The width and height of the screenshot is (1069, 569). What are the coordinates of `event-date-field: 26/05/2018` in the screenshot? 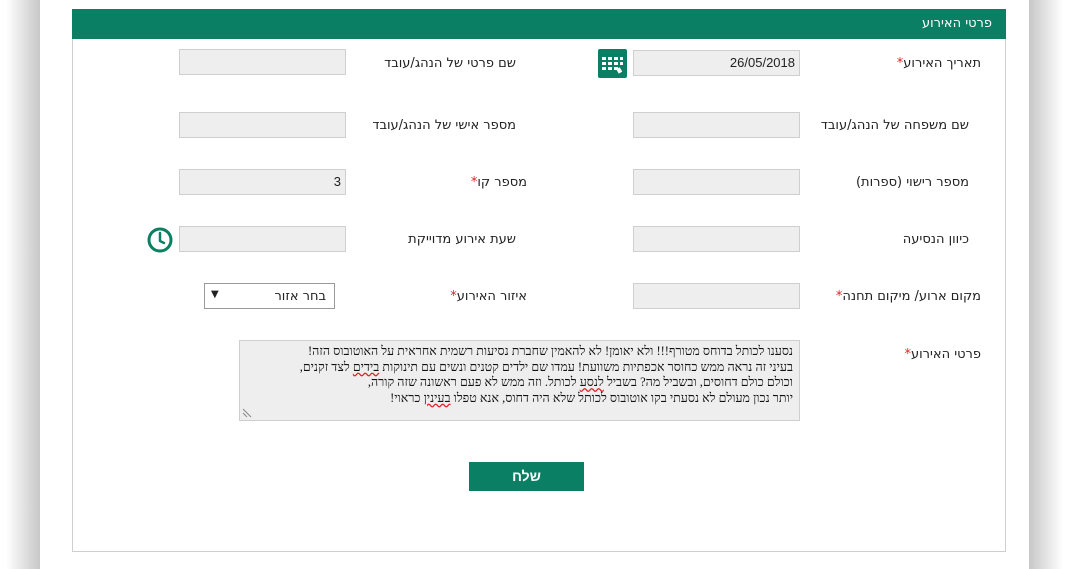 It's located at (716, 63).